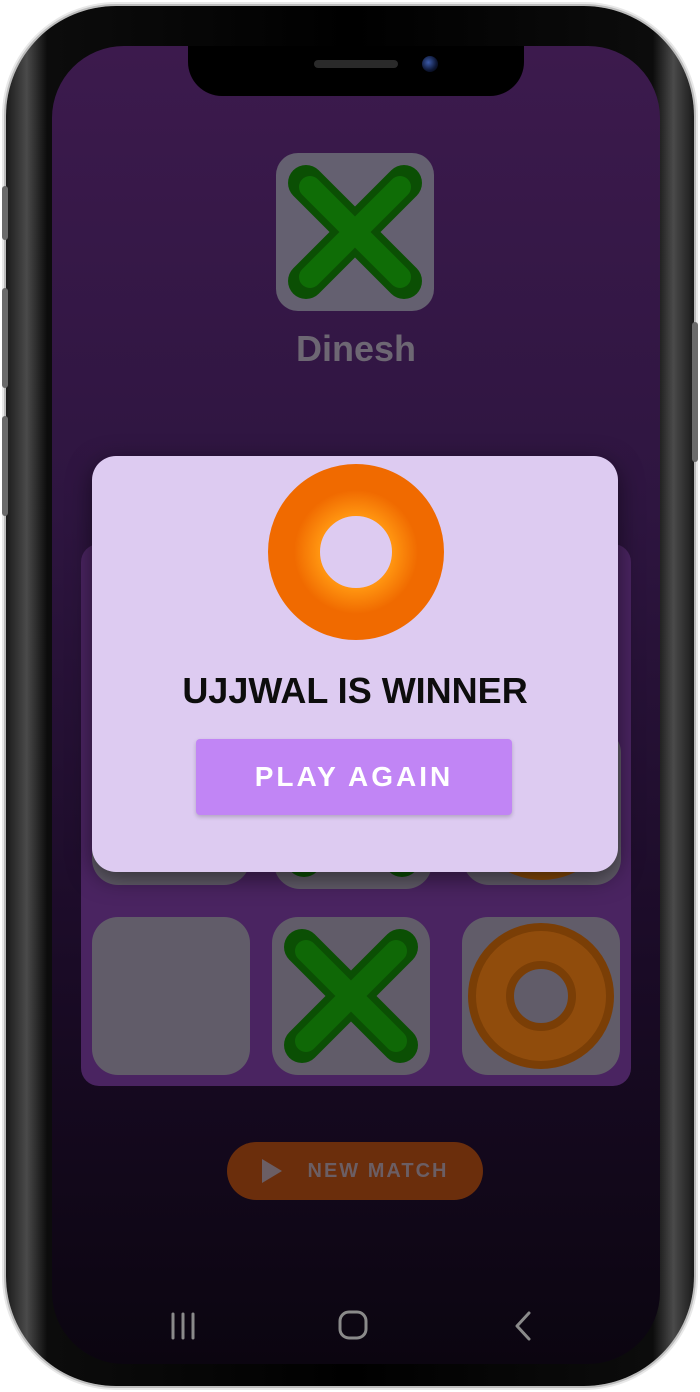  I want to click on recent-apps-button, so click(183, 1326).